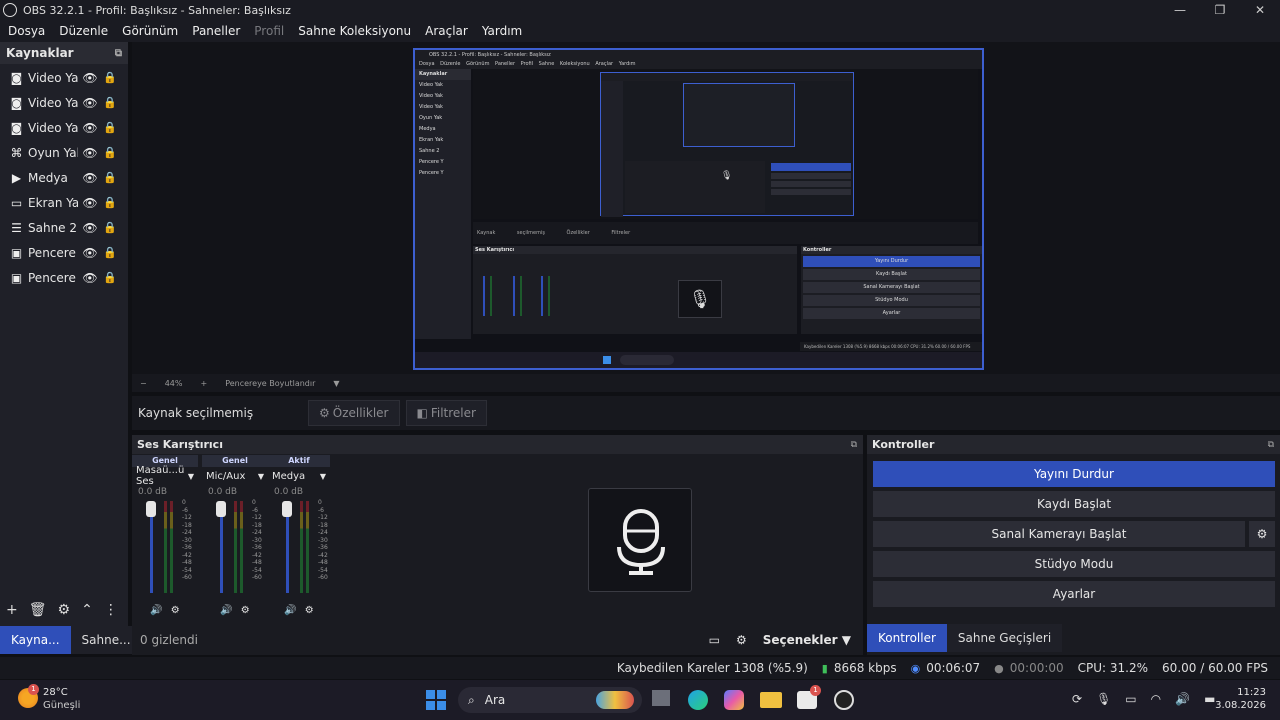  I want to click on copilot-icon, so click(734, 700).